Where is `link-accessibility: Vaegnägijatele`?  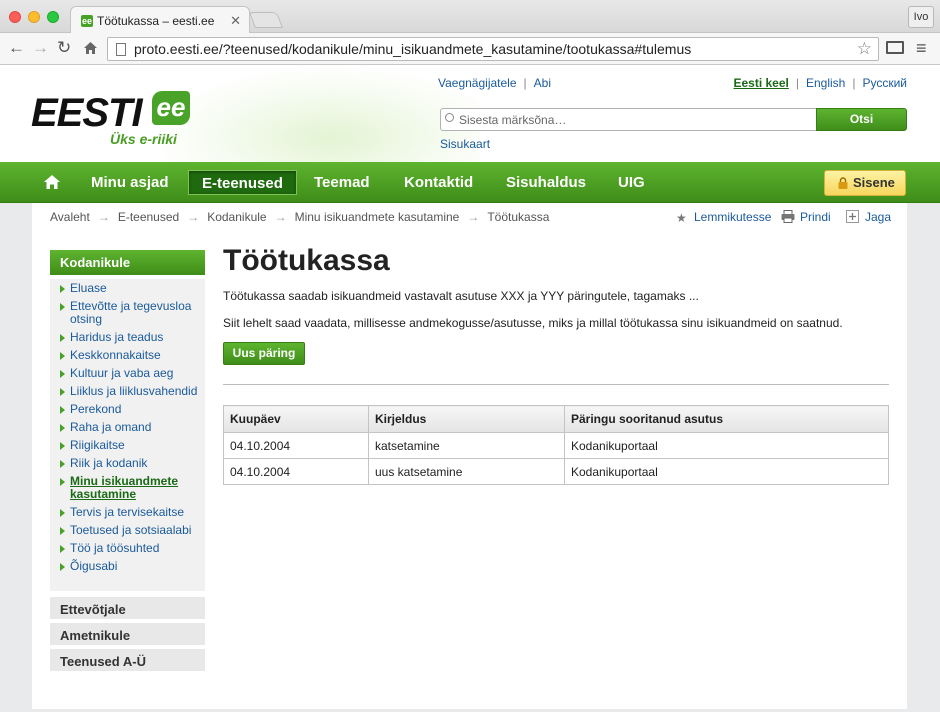 link-accessibility: Vaegnägijatele is located at coordinates (477, 83).